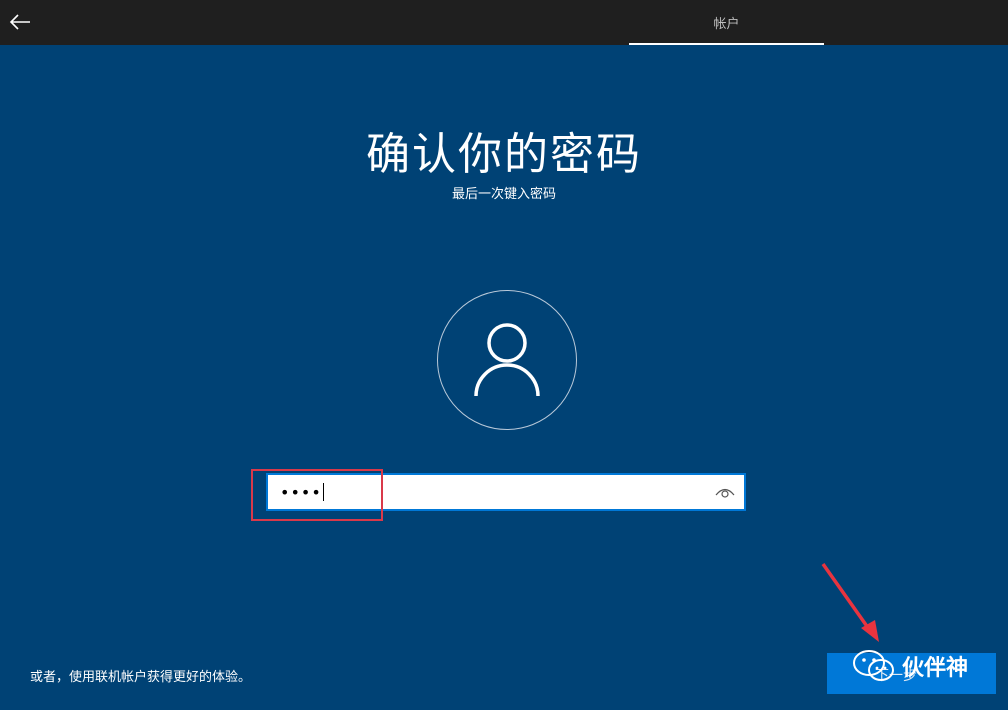  What do you see at coordinates (850, 602) in the screenshot?
I see `arrow-annotation` at bounding box center [850, 602].